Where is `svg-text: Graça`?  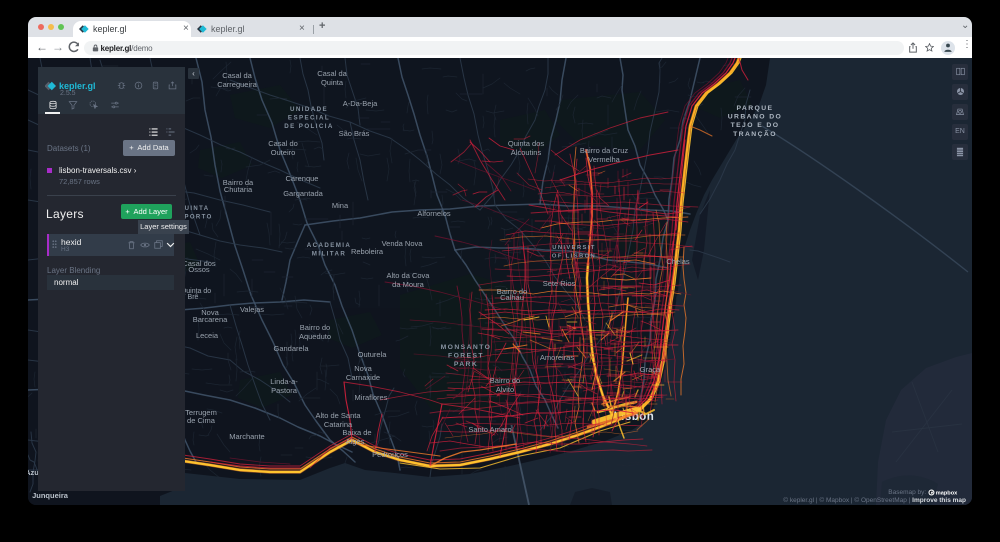 svg-text: Graça is located at coordinates (650, 369).